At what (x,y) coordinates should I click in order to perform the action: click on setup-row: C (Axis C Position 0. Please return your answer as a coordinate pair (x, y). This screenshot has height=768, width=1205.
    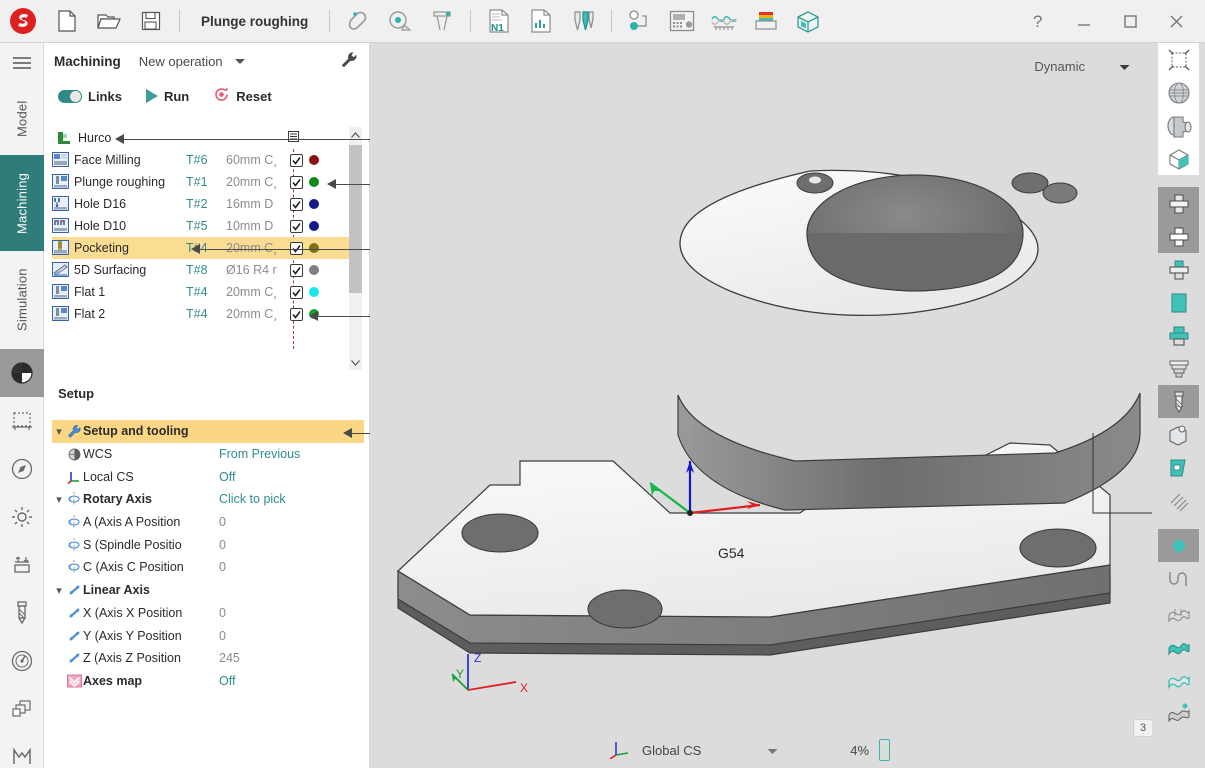
    Looking at the image, I should click on (208, 567).